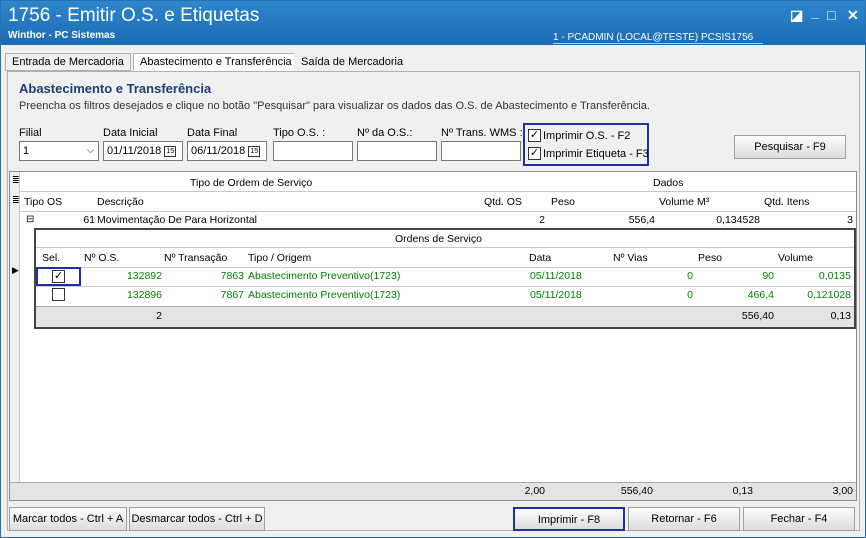 The height and width of the screenshot is (538, 866). What do you see at coordinates (299, 133) in the screenshot?
I see `tipo-os-label: Tipo O.S. :` at bounding box center [299, 133].